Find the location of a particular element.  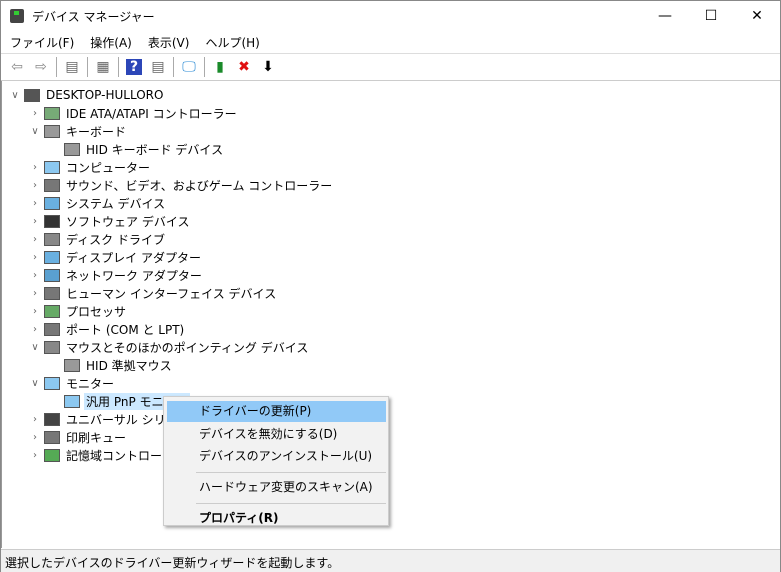

tree-item: › ソフトウェア デバイス is located at coordinates (109, 221).